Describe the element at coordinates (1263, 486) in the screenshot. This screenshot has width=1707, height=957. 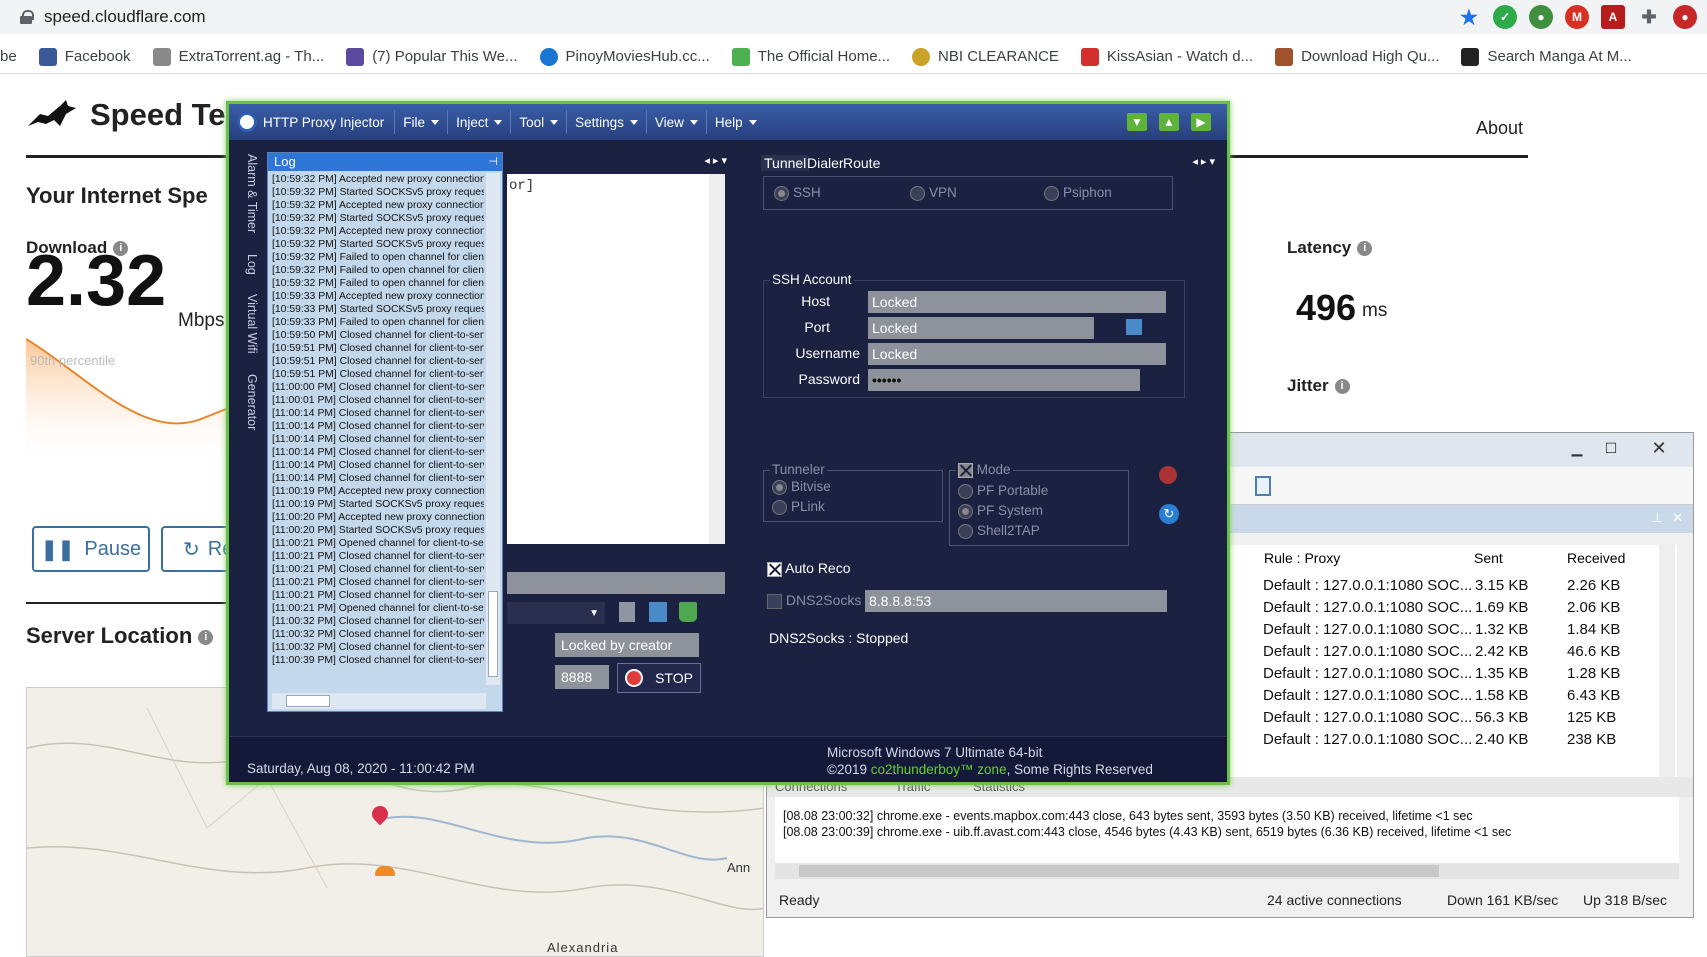
I see `clipboard-icon` at that location.